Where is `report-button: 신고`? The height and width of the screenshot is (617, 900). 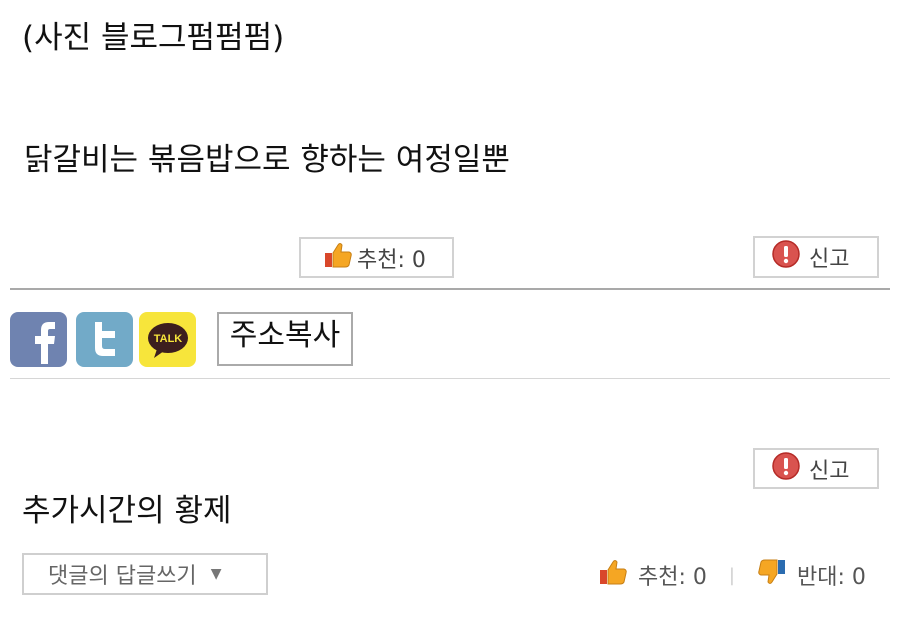 report-button: 신고 is located at coordinates (816, 257).